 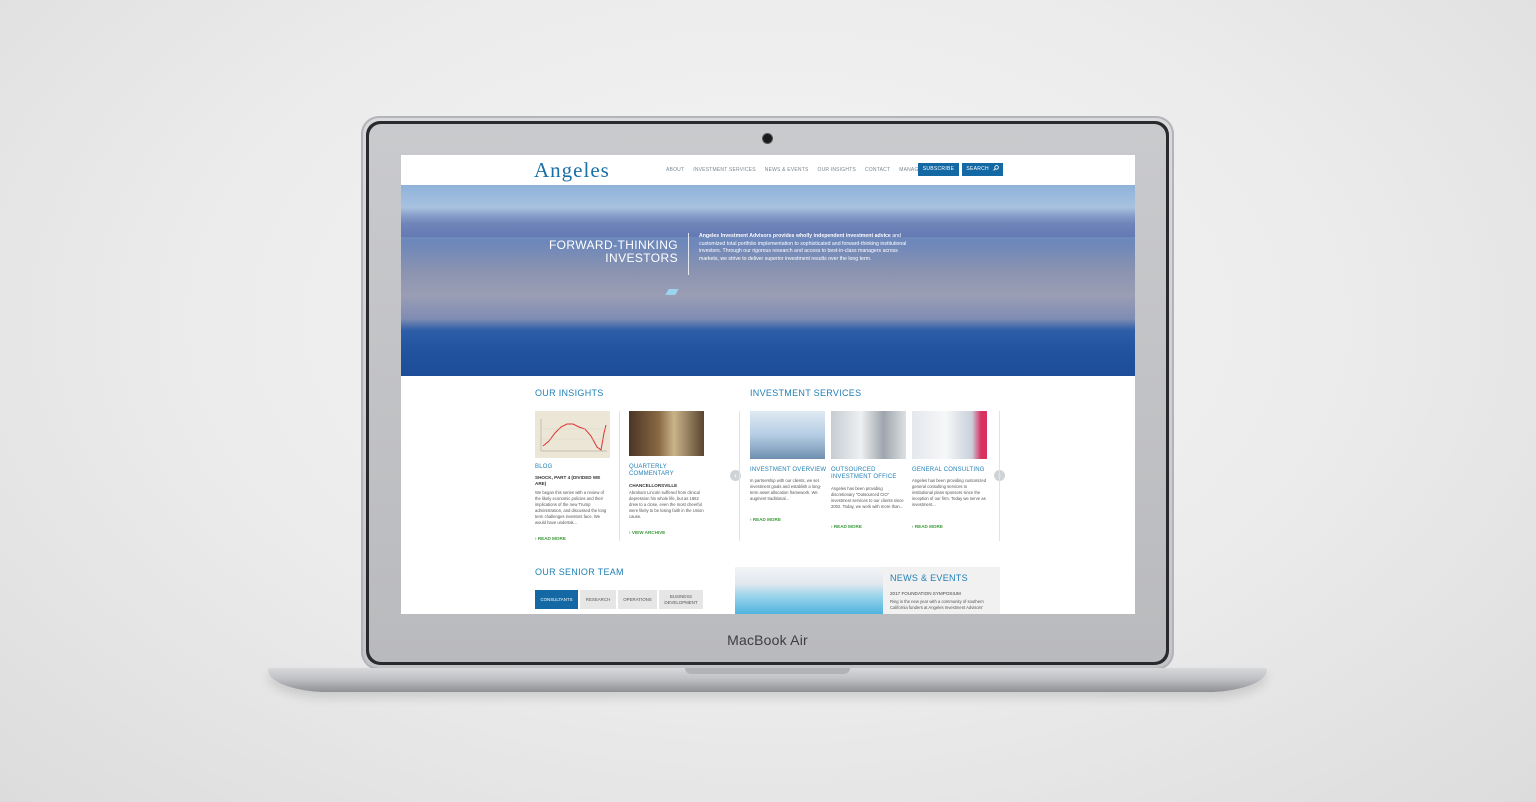 I want to click on outsourced-read-more-label: READ MORE, so click(x=847, y=526).